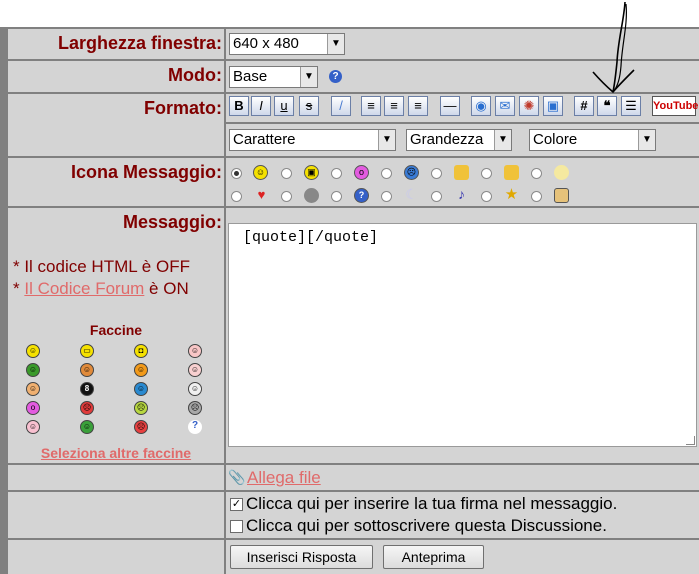 The image size is (699, 574). Describe the element at coordinates (141, 389) in the screenshot. I see `smiley-sleepy: ☺` at that location.